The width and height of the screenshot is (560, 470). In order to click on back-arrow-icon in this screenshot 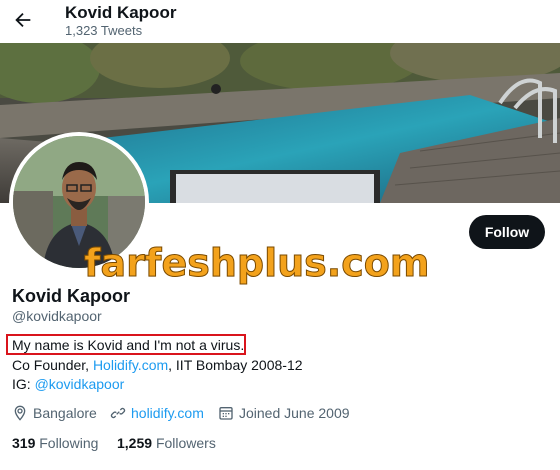, I will do `click(23, 20)`.